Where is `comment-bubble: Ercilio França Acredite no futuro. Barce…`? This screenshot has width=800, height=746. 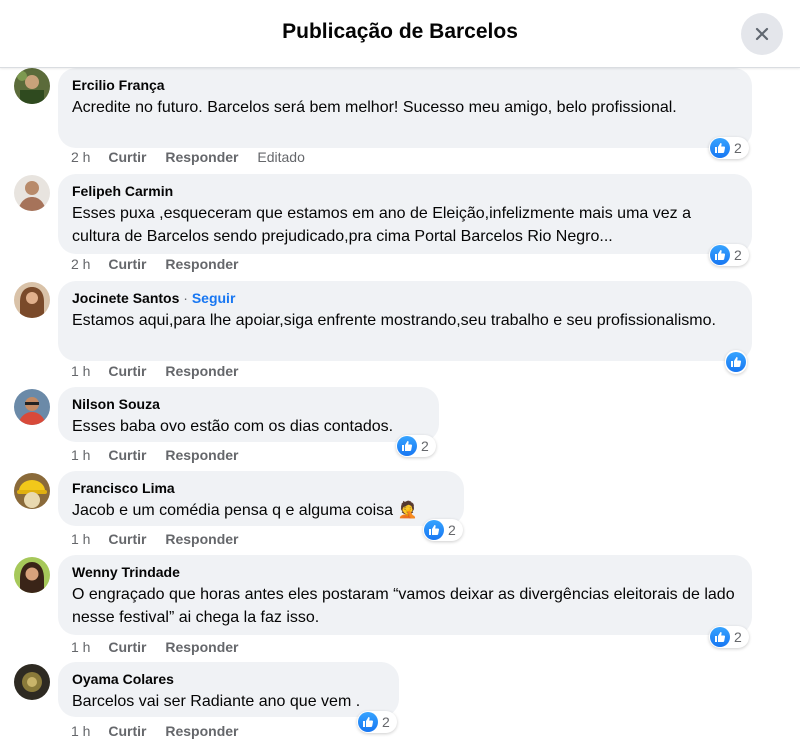 comment-bubble: Ercilio França Acredite no futuro. Barce… is located at coordinates (405, 108).